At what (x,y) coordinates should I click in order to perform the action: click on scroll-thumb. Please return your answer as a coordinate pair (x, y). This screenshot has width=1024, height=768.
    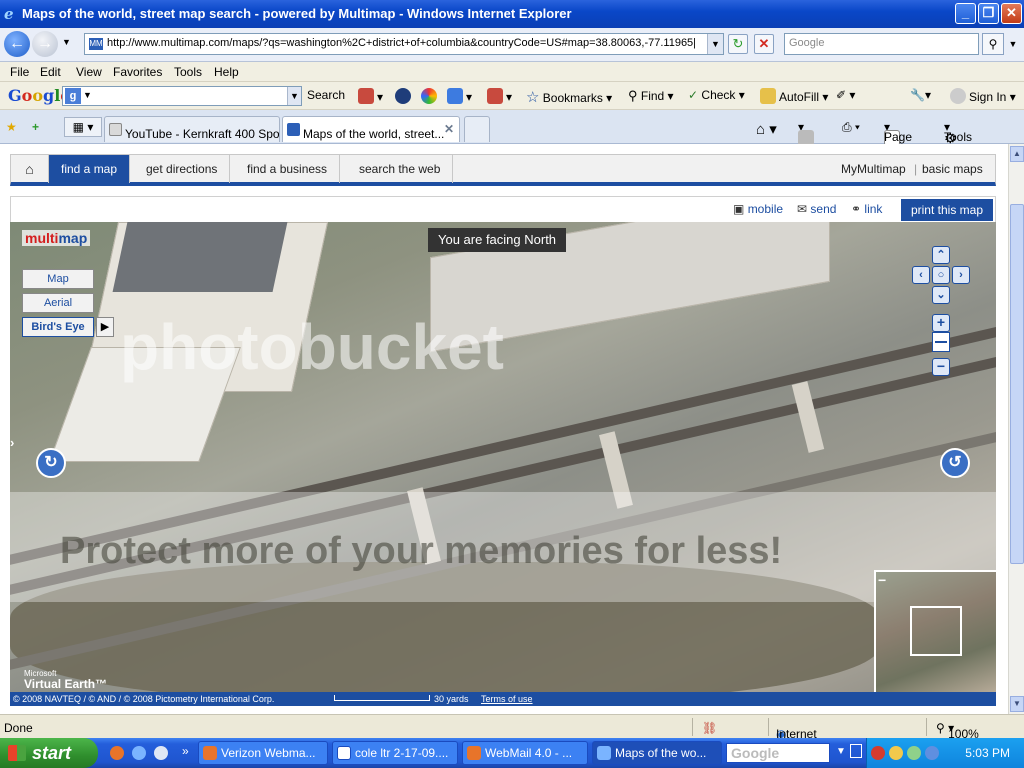
    Looking at the image, I should click on (1017, 384).